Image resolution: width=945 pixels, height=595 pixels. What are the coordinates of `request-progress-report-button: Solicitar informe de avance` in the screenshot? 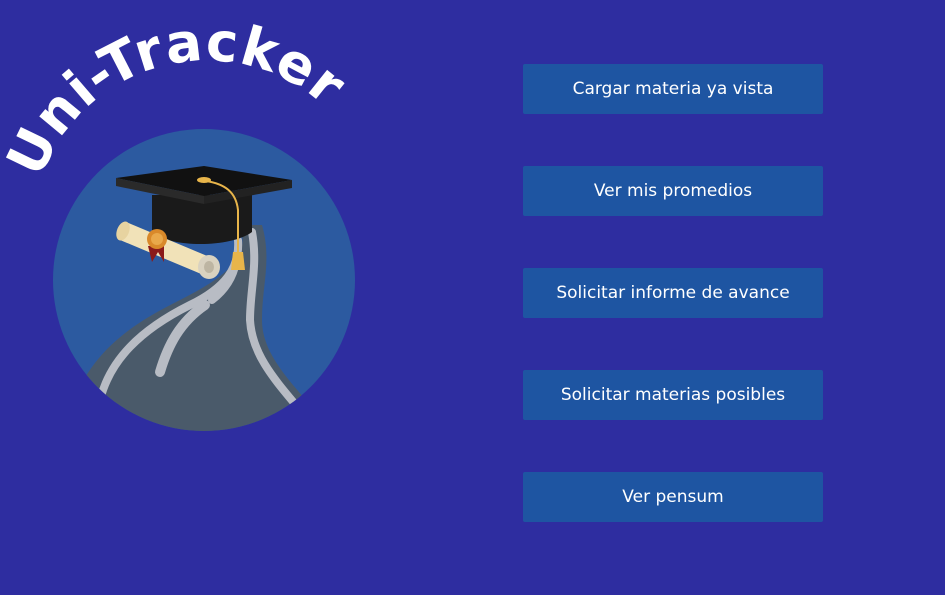 It's located at (673, 293).